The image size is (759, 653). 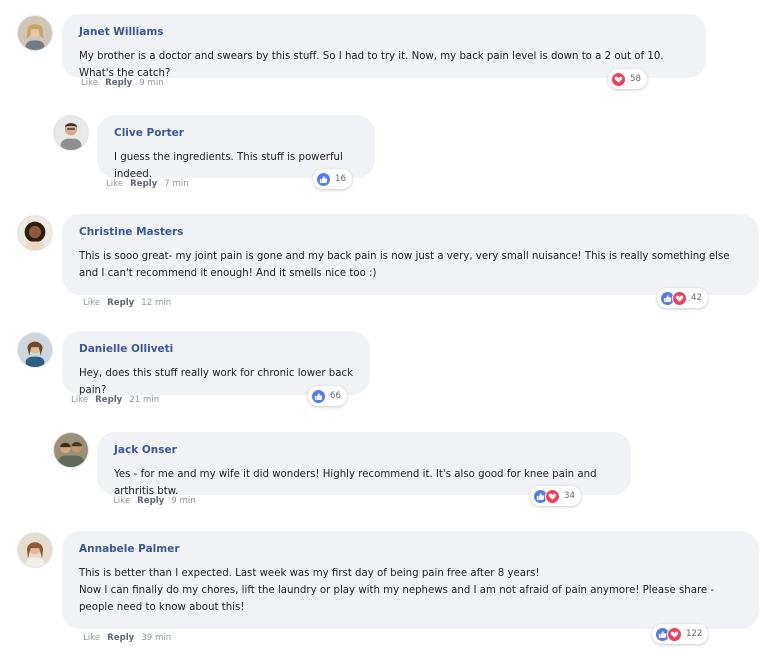 What do you see at coordinates (694, 634) in the screenshot?
I see `reaction-count: 122` at bounding box center [694, 634].